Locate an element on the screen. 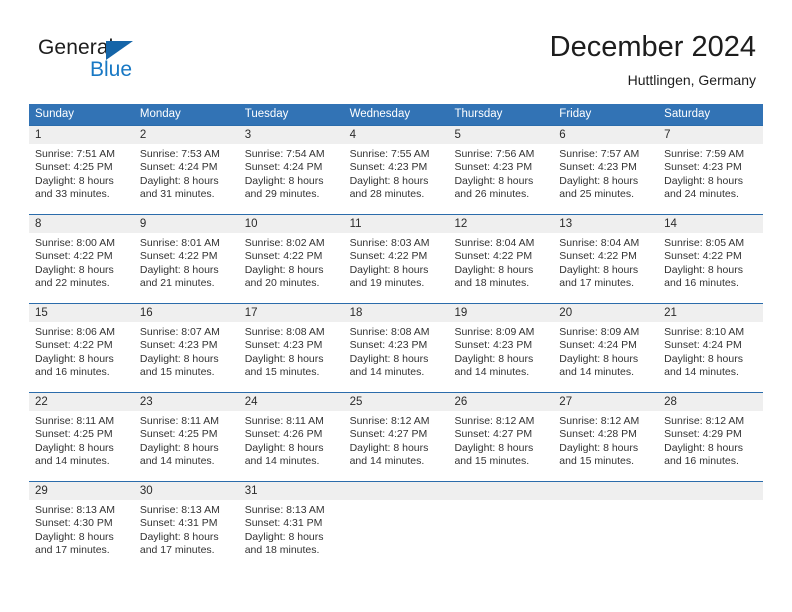  day-number: 25 is located at coordinates (396, 402).